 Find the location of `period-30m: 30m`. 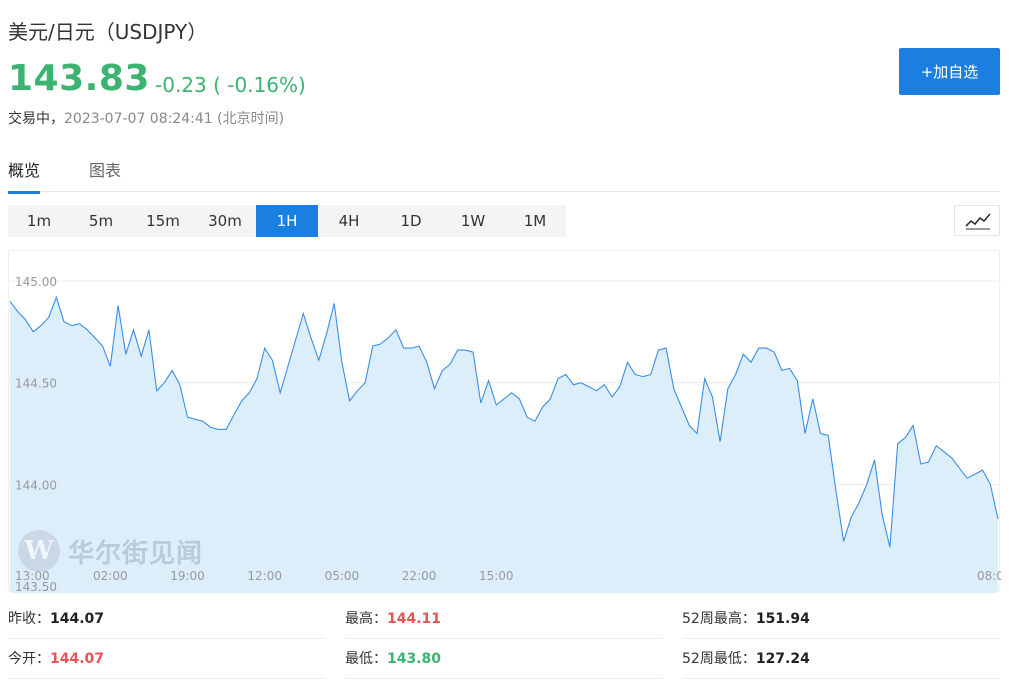

period-30m: 30m is located at coordinates (225, 221).